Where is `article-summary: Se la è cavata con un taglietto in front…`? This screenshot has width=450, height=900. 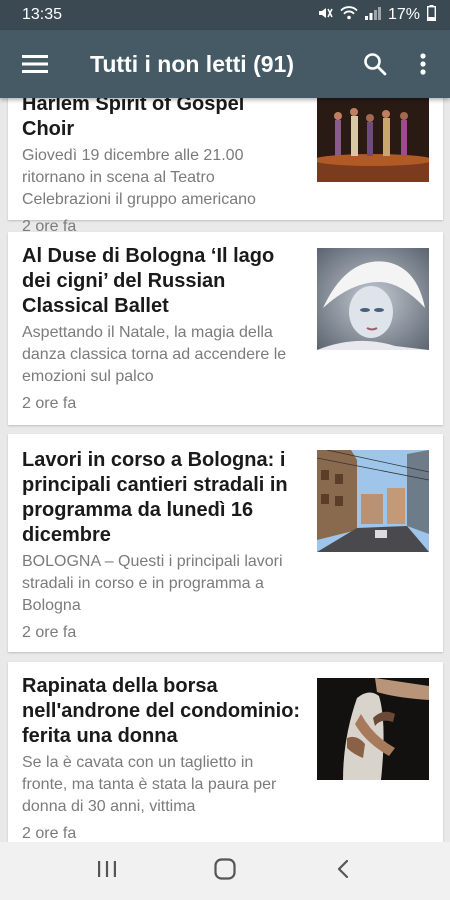 article-summary: Se la è cavata con un taglietto in front… is located at coordinates (149, 784).